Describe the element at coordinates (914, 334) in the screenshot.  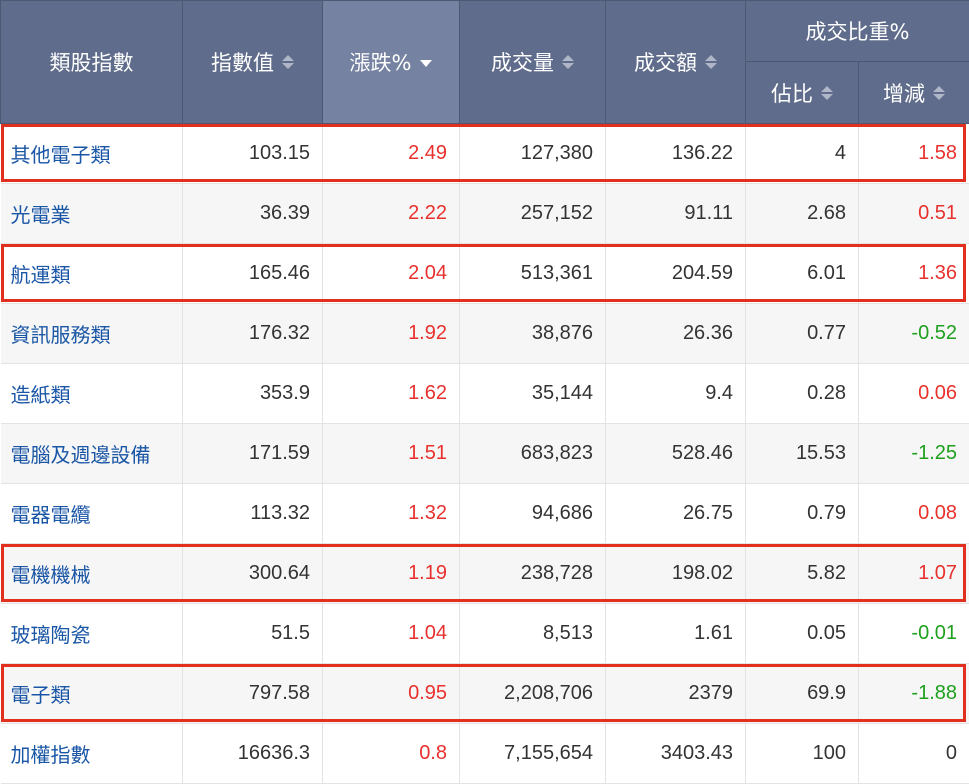
I see `ratio-change-cell: -0.52` at that location.